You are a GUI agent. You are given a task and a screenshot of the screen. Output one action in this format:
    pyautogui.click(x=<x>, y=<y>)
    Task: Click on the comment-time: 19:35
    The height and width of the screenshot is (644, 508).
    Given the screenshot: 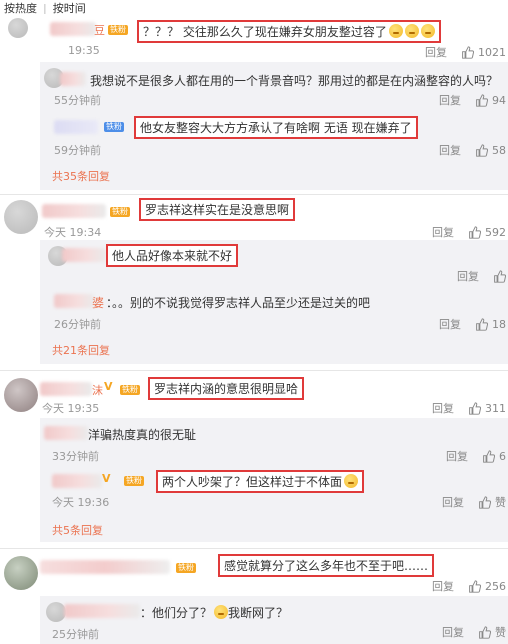 What is the action you would take?
    pyautogui.click(x=84, y=50)
    